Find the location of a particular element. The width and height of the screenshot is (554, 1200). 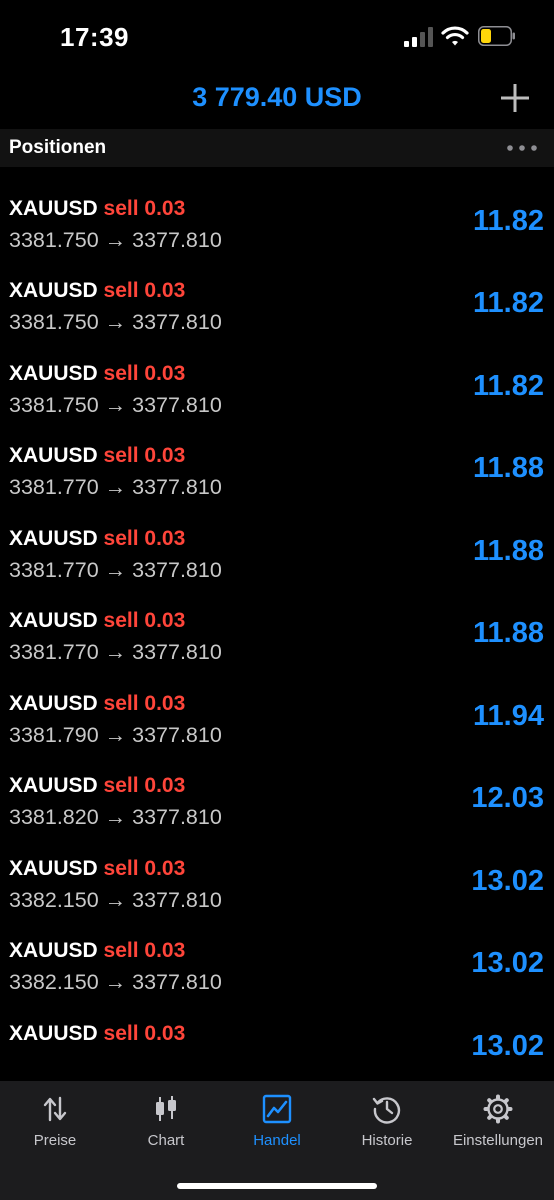

account-header: 3 779.40 USD is located at coordinates (277, 102).